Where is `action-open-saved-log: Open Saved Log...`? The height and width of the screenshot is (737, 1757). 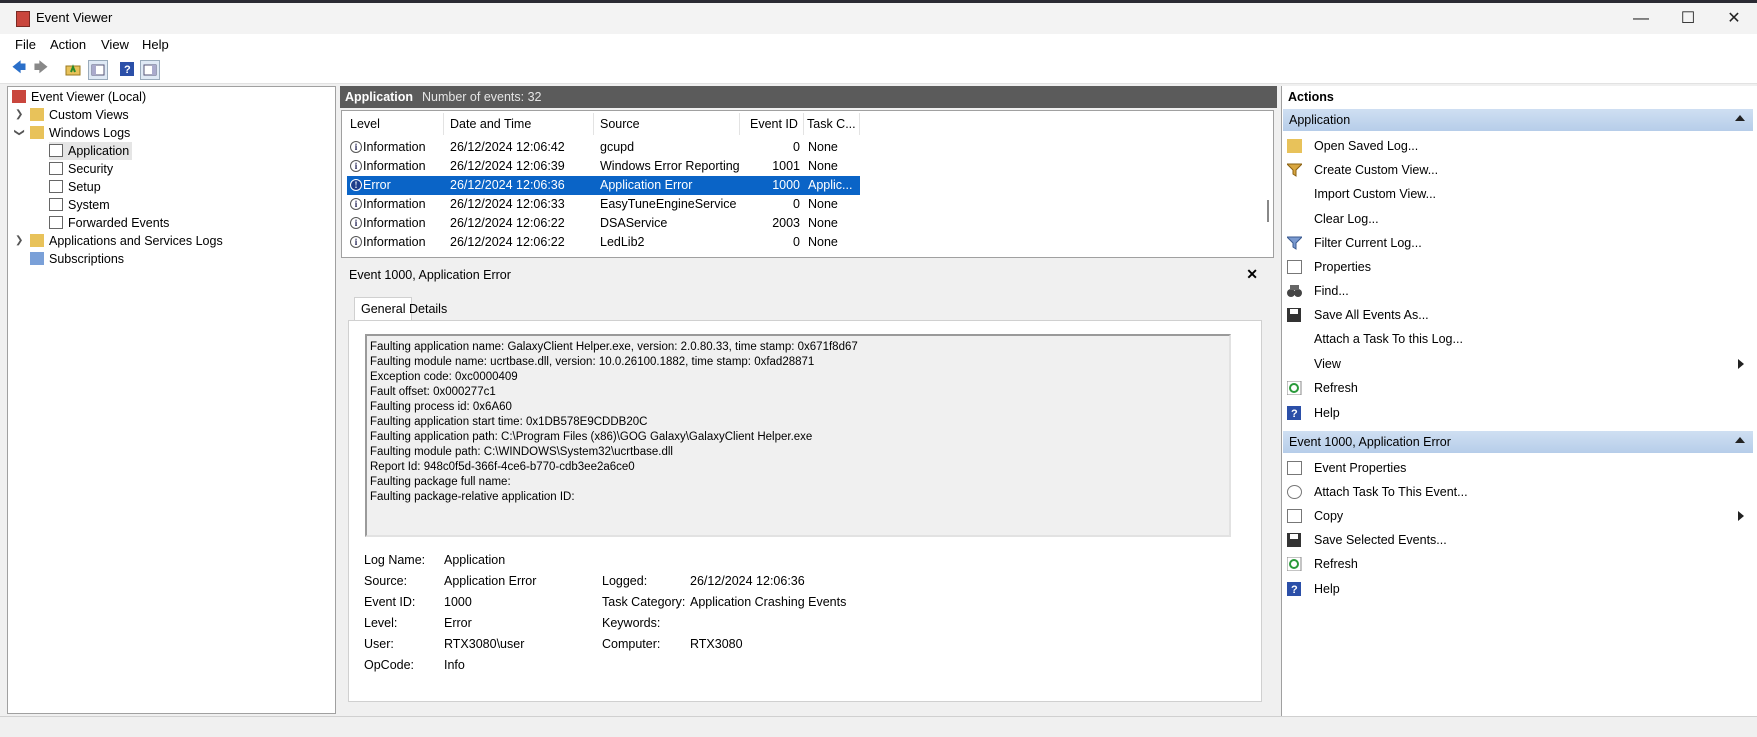
action-open-saved-log: Open Saved Log... is located at coordinates (1352, 146).